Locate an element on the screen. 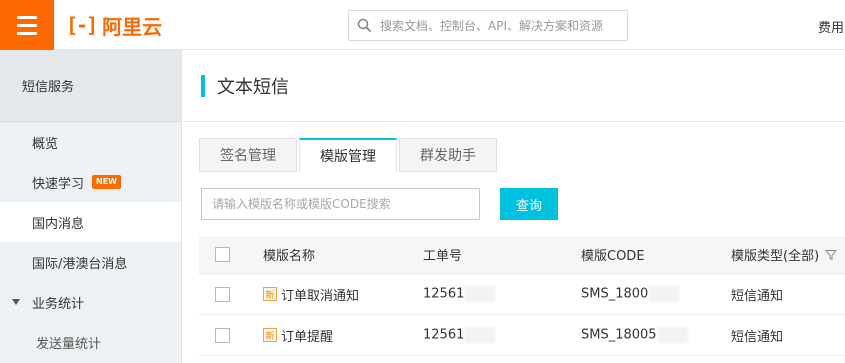 This screenshot has width=845, height=363. sidebar-group-label: 业务统计 is located at coordinates (58, 304).